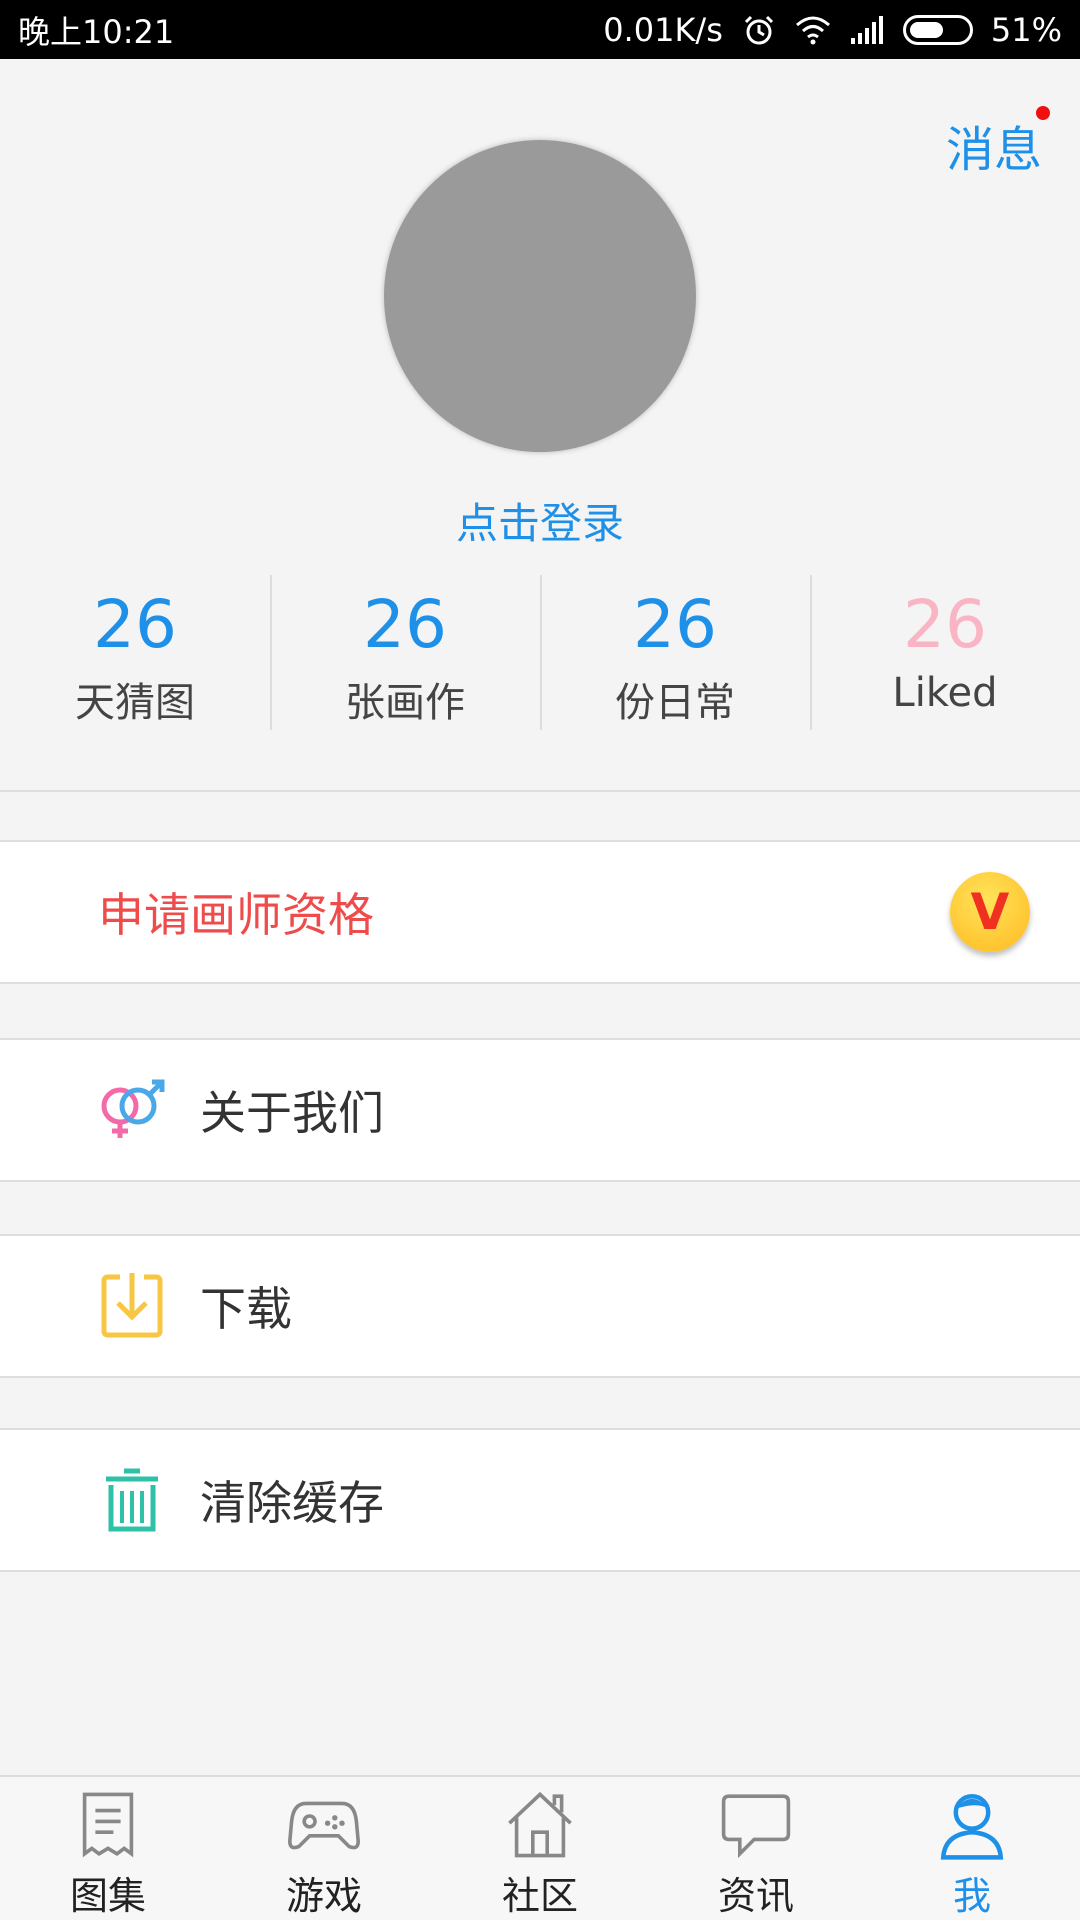 The width and height of the screenshot is (1080, 1920). What do you see at coordinates (758, 29) in the screenshot?
I see `alarm-icon` at bounding box center [758, 29].